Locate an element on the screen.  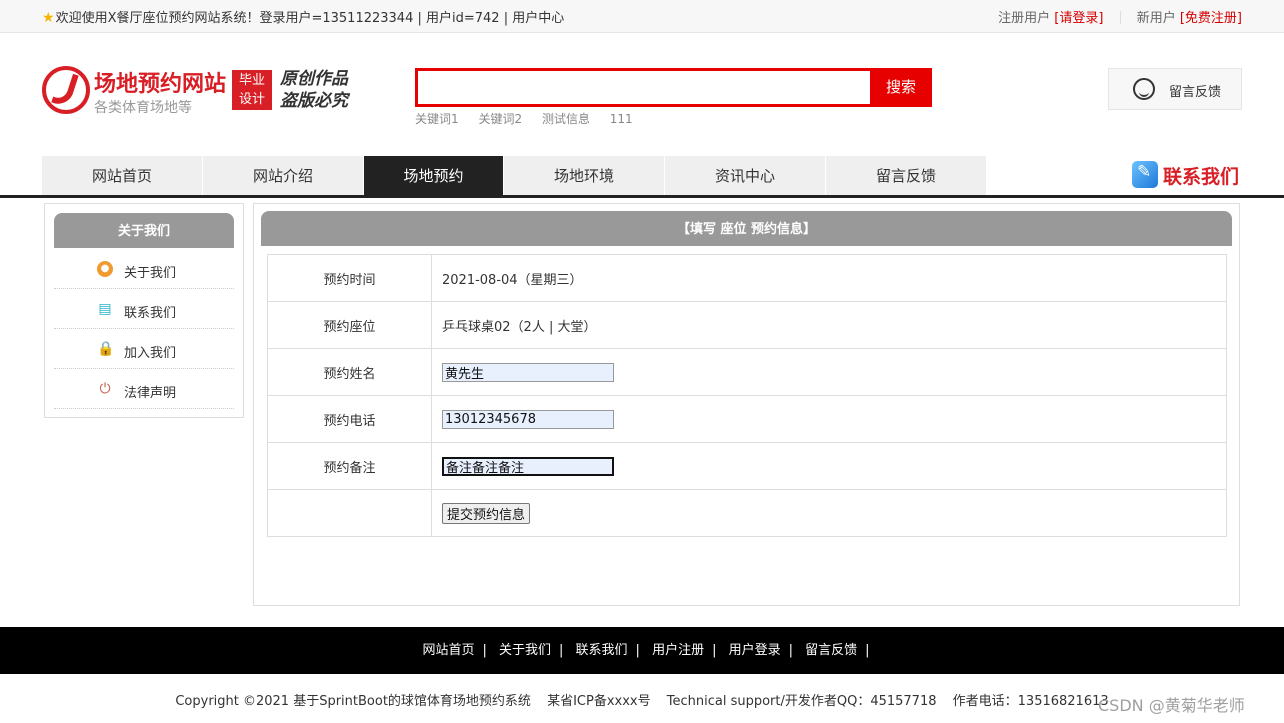
site-title: 场地预约网站 is located at coordinates (160, 84).